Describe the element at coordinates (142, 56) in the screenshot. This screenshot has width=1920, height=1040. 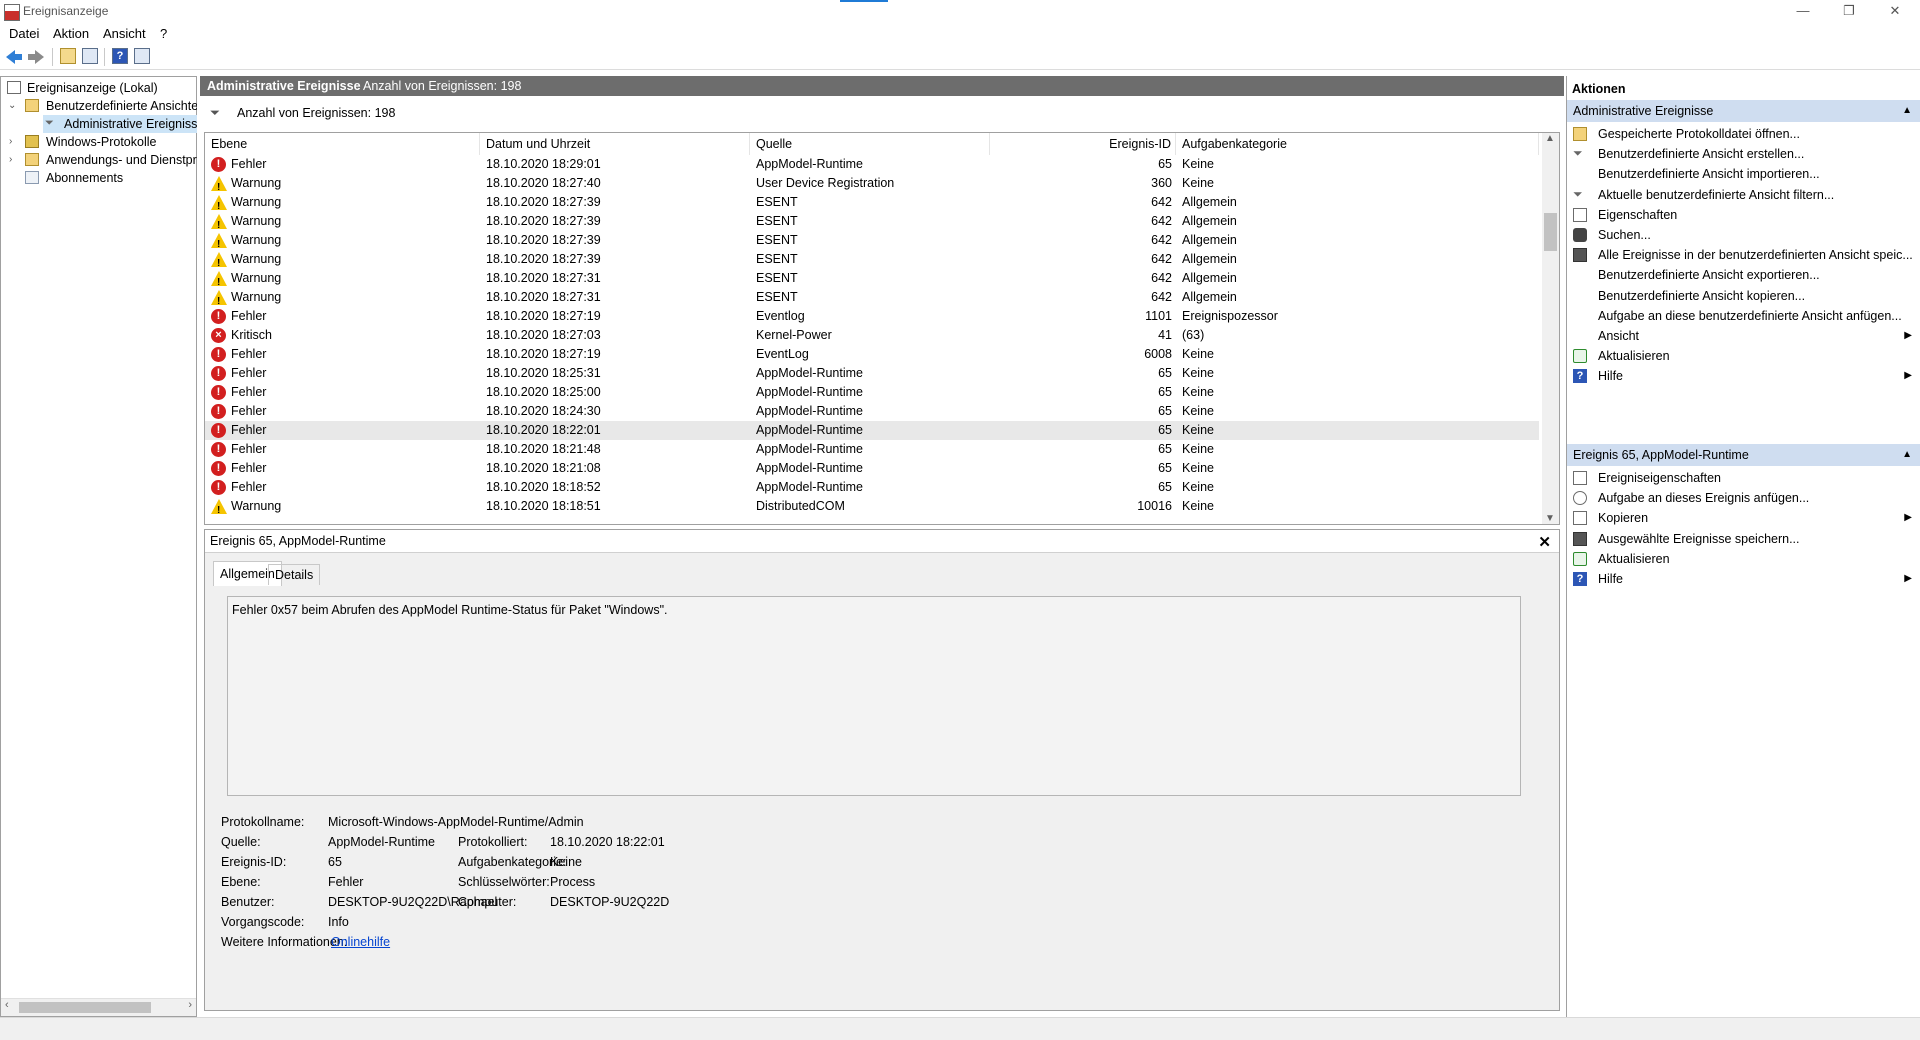
I see `show-hide-action-pane-icon` at that location.